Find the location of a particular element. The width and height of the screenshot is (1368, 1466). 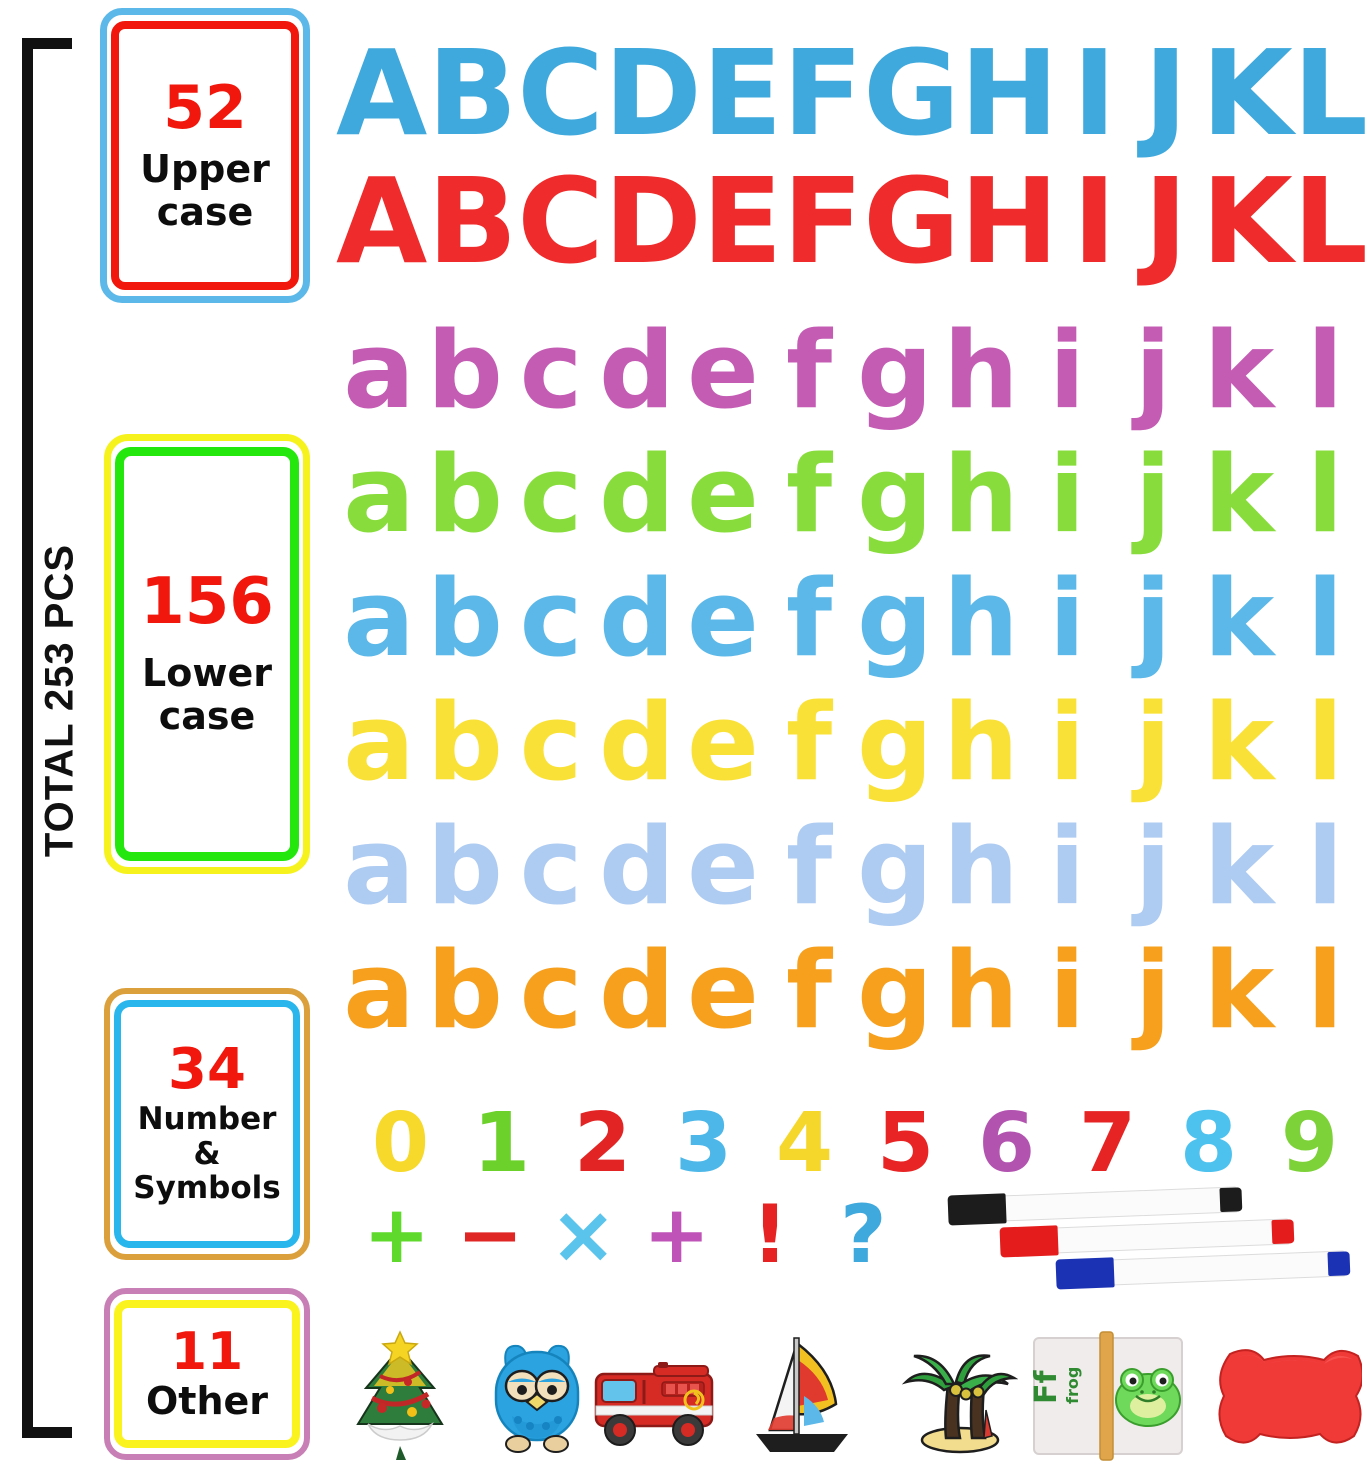

number-symbols-label-line2: & is located at coordinates (207, 1153).